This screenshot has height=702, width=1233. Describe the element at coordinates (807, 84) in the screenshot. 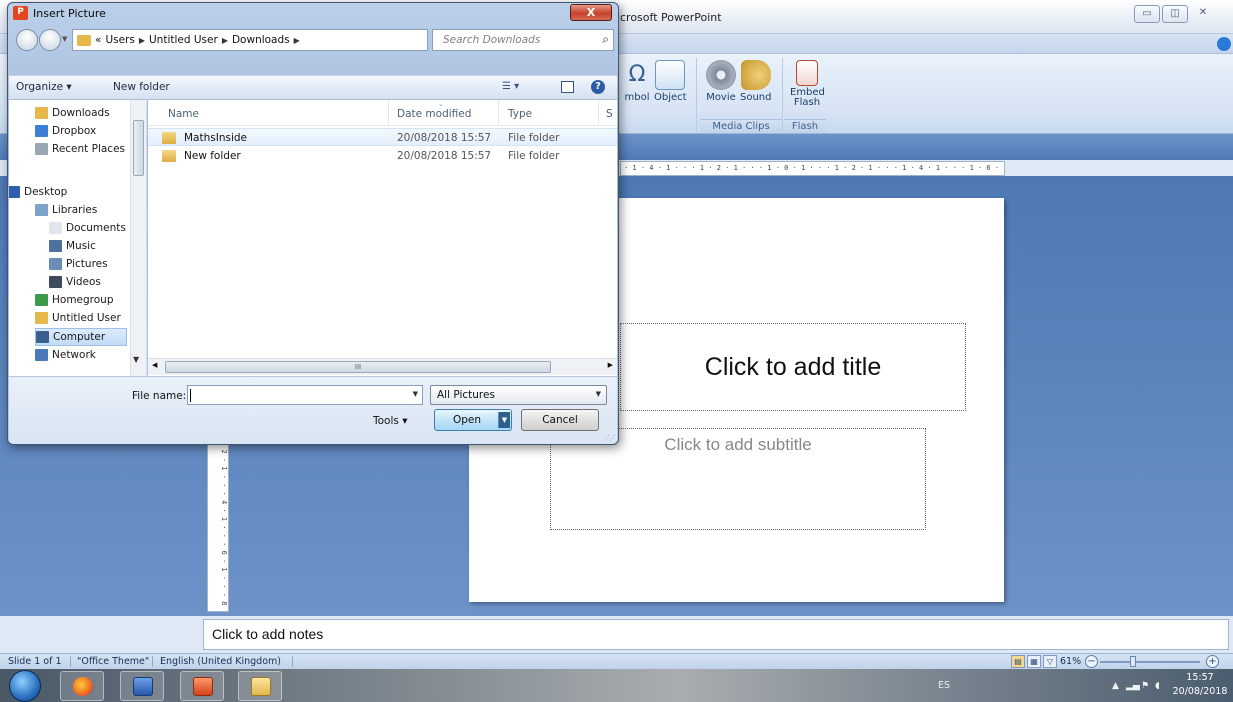

I see `embed-flash-button: Embed Flash` at that location.